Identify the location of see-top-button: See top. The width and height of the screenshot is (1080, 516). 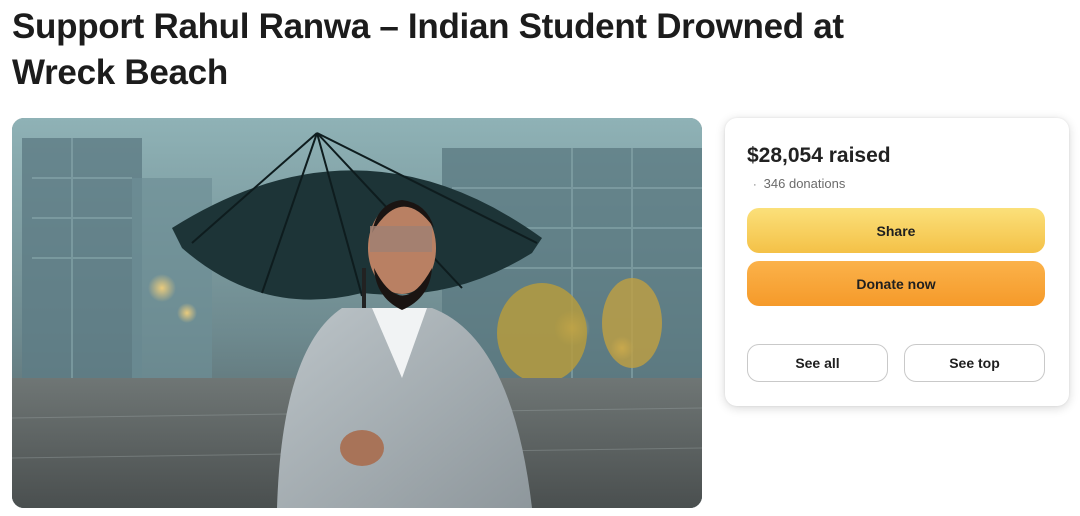
(974, 363).